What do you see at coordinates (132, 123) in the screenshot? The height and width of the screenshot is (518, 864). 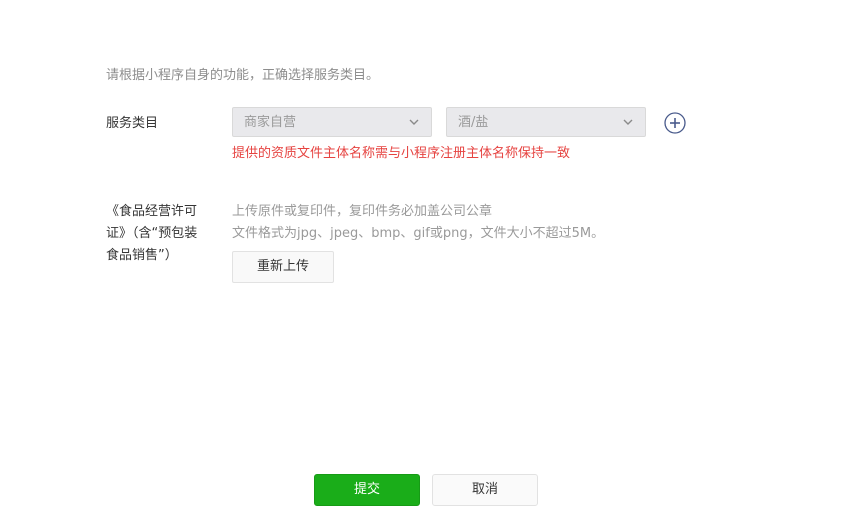 I see `service-category-label: 服务类目` at bounding box center [132, 123].